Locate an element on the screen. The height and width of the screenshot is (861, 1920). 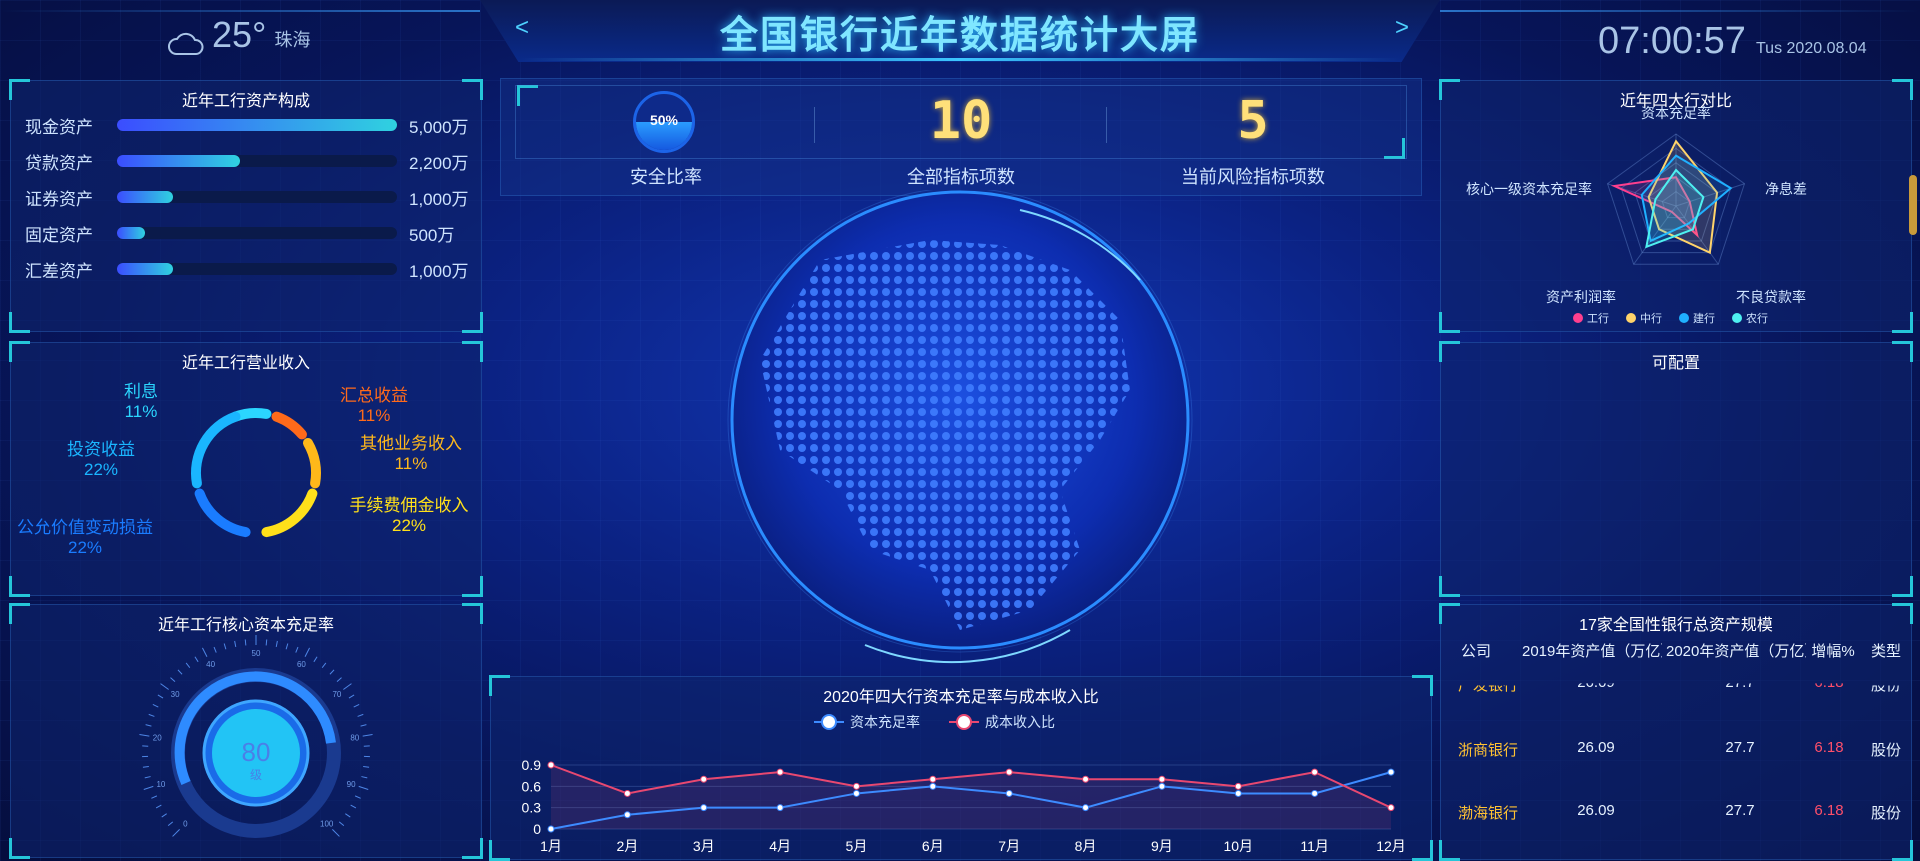
x-tick-label: 12月 is located at coordinates (1391, 846).